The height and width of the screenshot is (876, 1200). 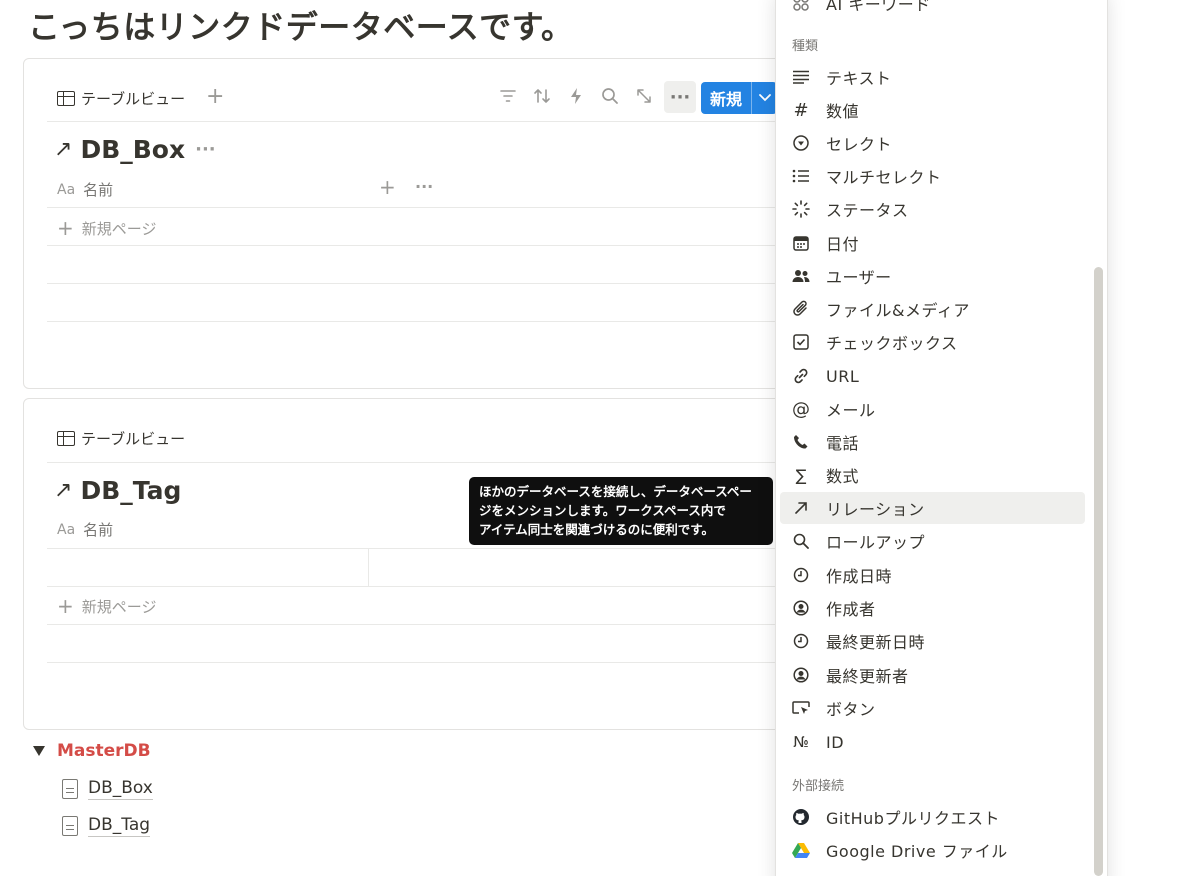 I want to click on section-types: 種類, so click(x=805, y=46).